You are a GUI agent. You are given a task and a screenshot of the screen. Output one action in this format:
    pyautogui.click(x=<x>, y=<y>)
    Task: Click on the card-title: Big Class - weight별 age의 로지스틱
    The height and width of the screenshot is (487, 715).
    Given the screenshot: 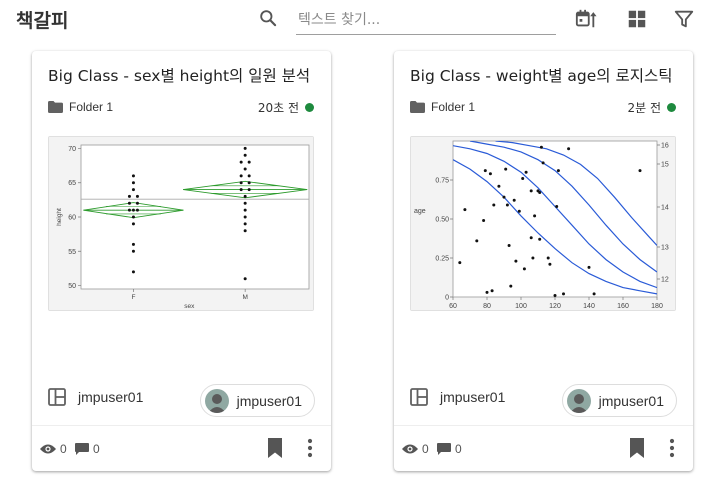 What is the action you would take?
    pyautogui.click(x=541, y=75)
    